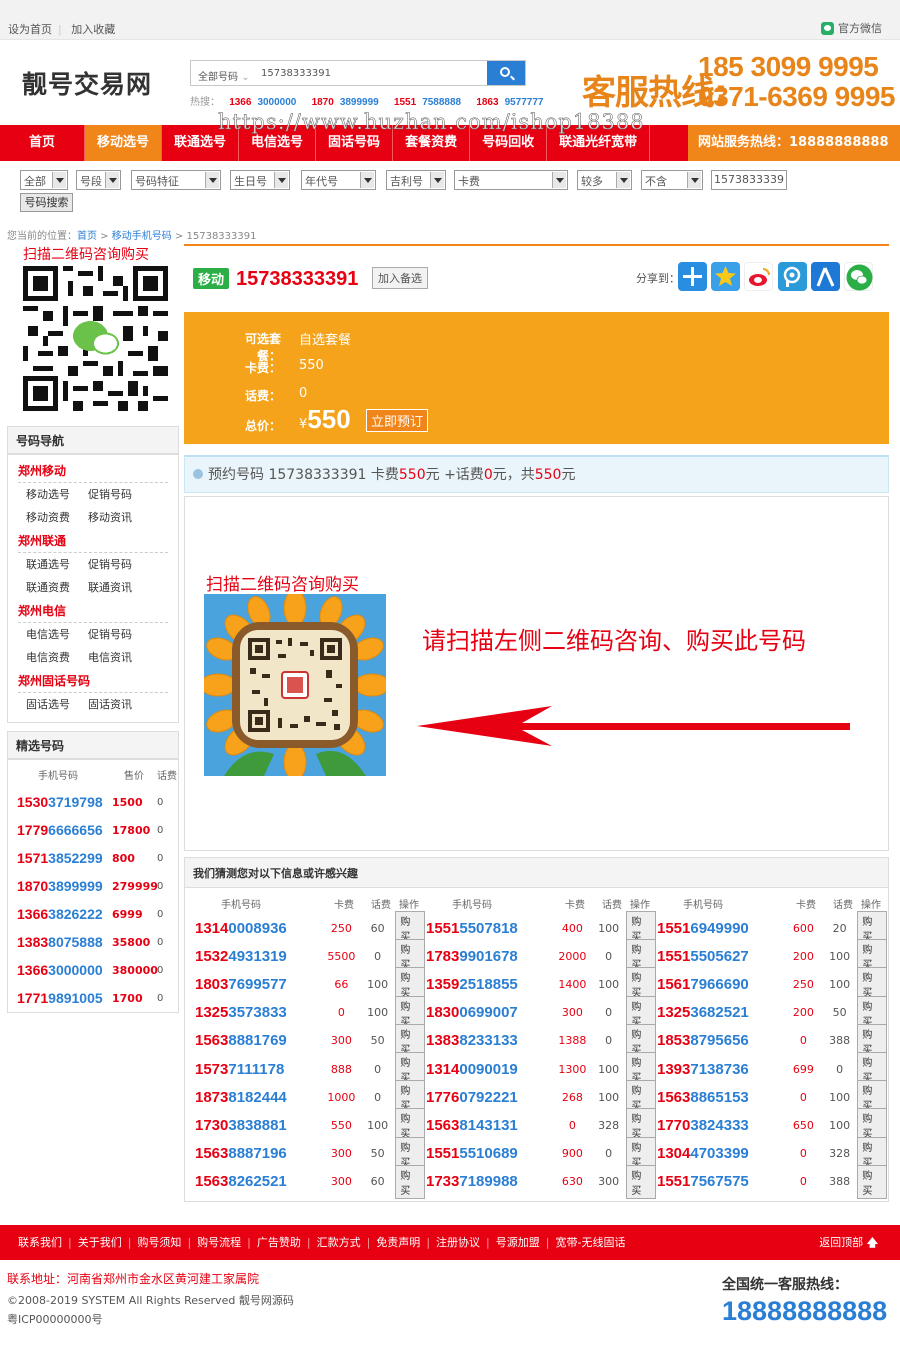  What do you see at coordinates (40, 1242) in the screenshot?
I see `footer-link: 联系我们` at bounding box center [40, 1242].